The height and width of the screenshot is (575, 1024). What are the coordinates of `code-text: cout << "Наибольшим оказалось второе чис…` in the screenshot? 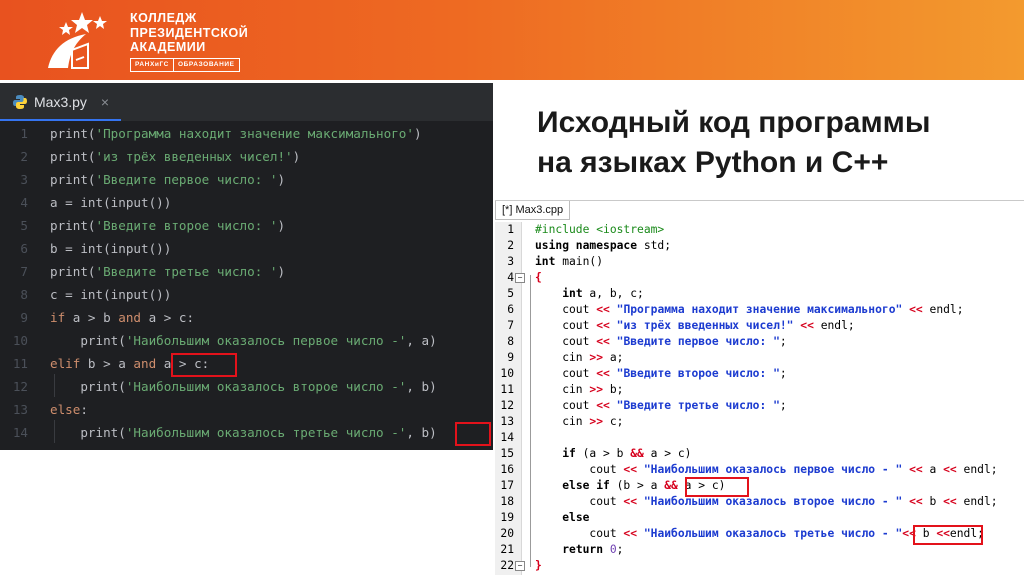 It's located at (766, 501).